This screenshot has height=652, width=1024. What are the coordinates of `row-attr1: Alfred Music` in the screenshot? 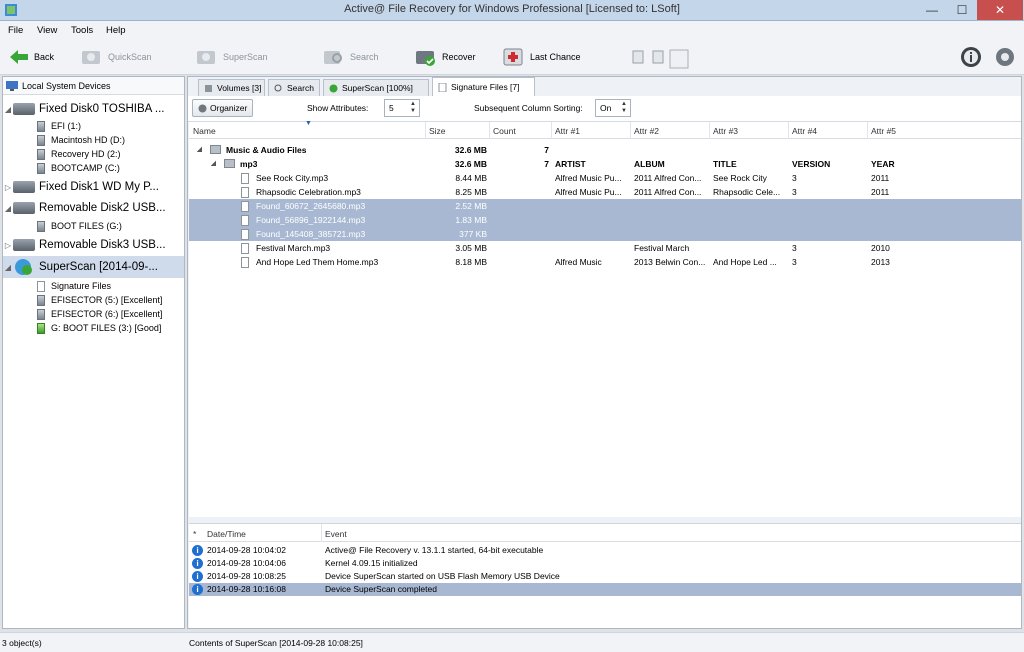 It's located at (578, 262).